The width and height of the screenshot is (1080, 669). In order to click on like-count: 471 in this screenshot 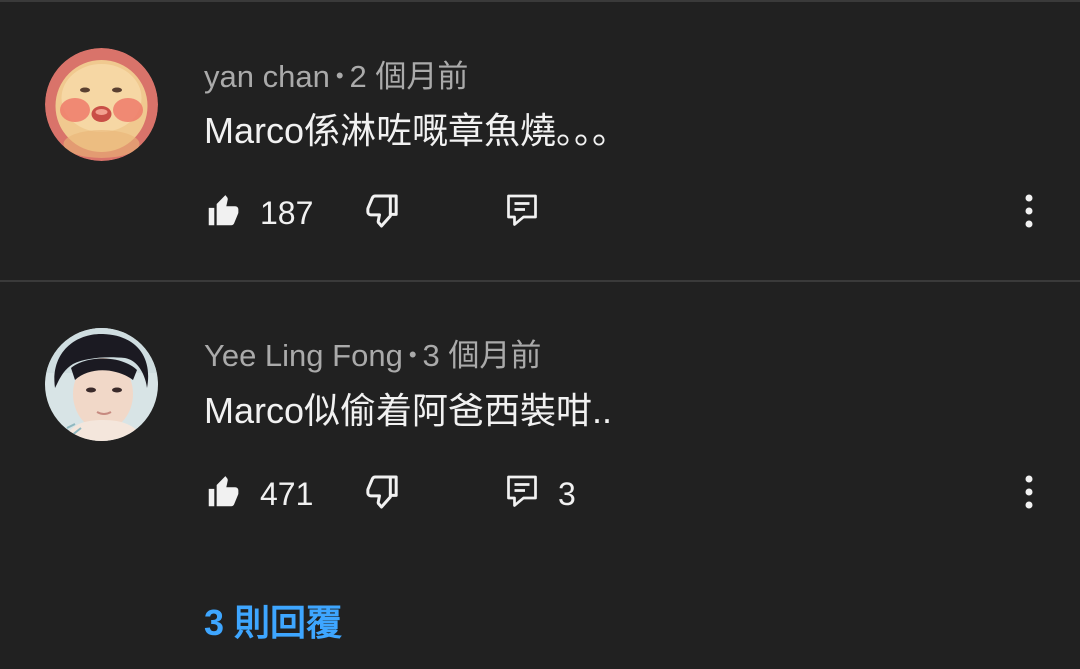, I will do `click(287, 493)`.